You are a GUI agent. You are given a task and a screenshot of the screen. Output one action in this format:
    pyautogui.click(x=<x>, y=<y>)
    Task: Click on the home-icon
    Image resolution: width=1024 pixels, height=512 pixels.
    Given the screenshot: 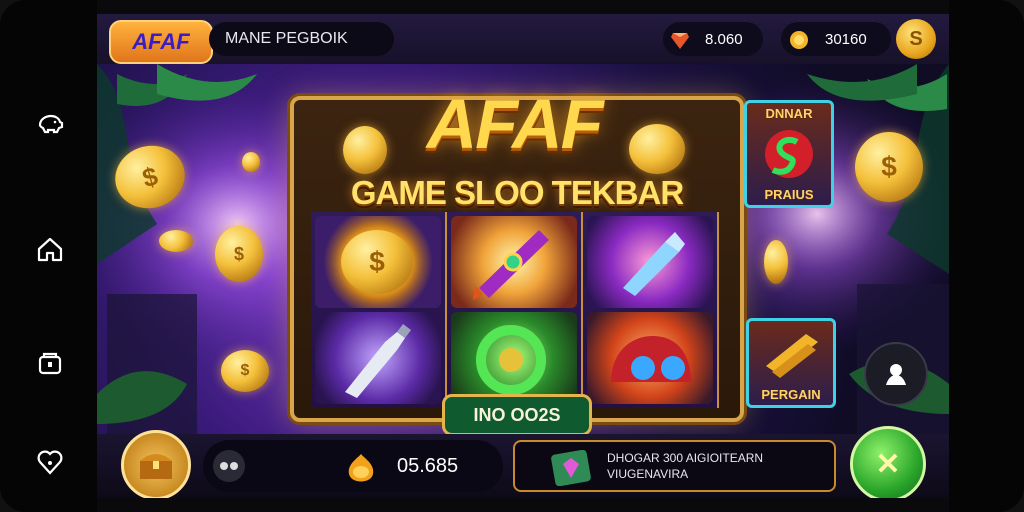 What is the action you would take?
    pyautogui.click(x=50, y=249)
    